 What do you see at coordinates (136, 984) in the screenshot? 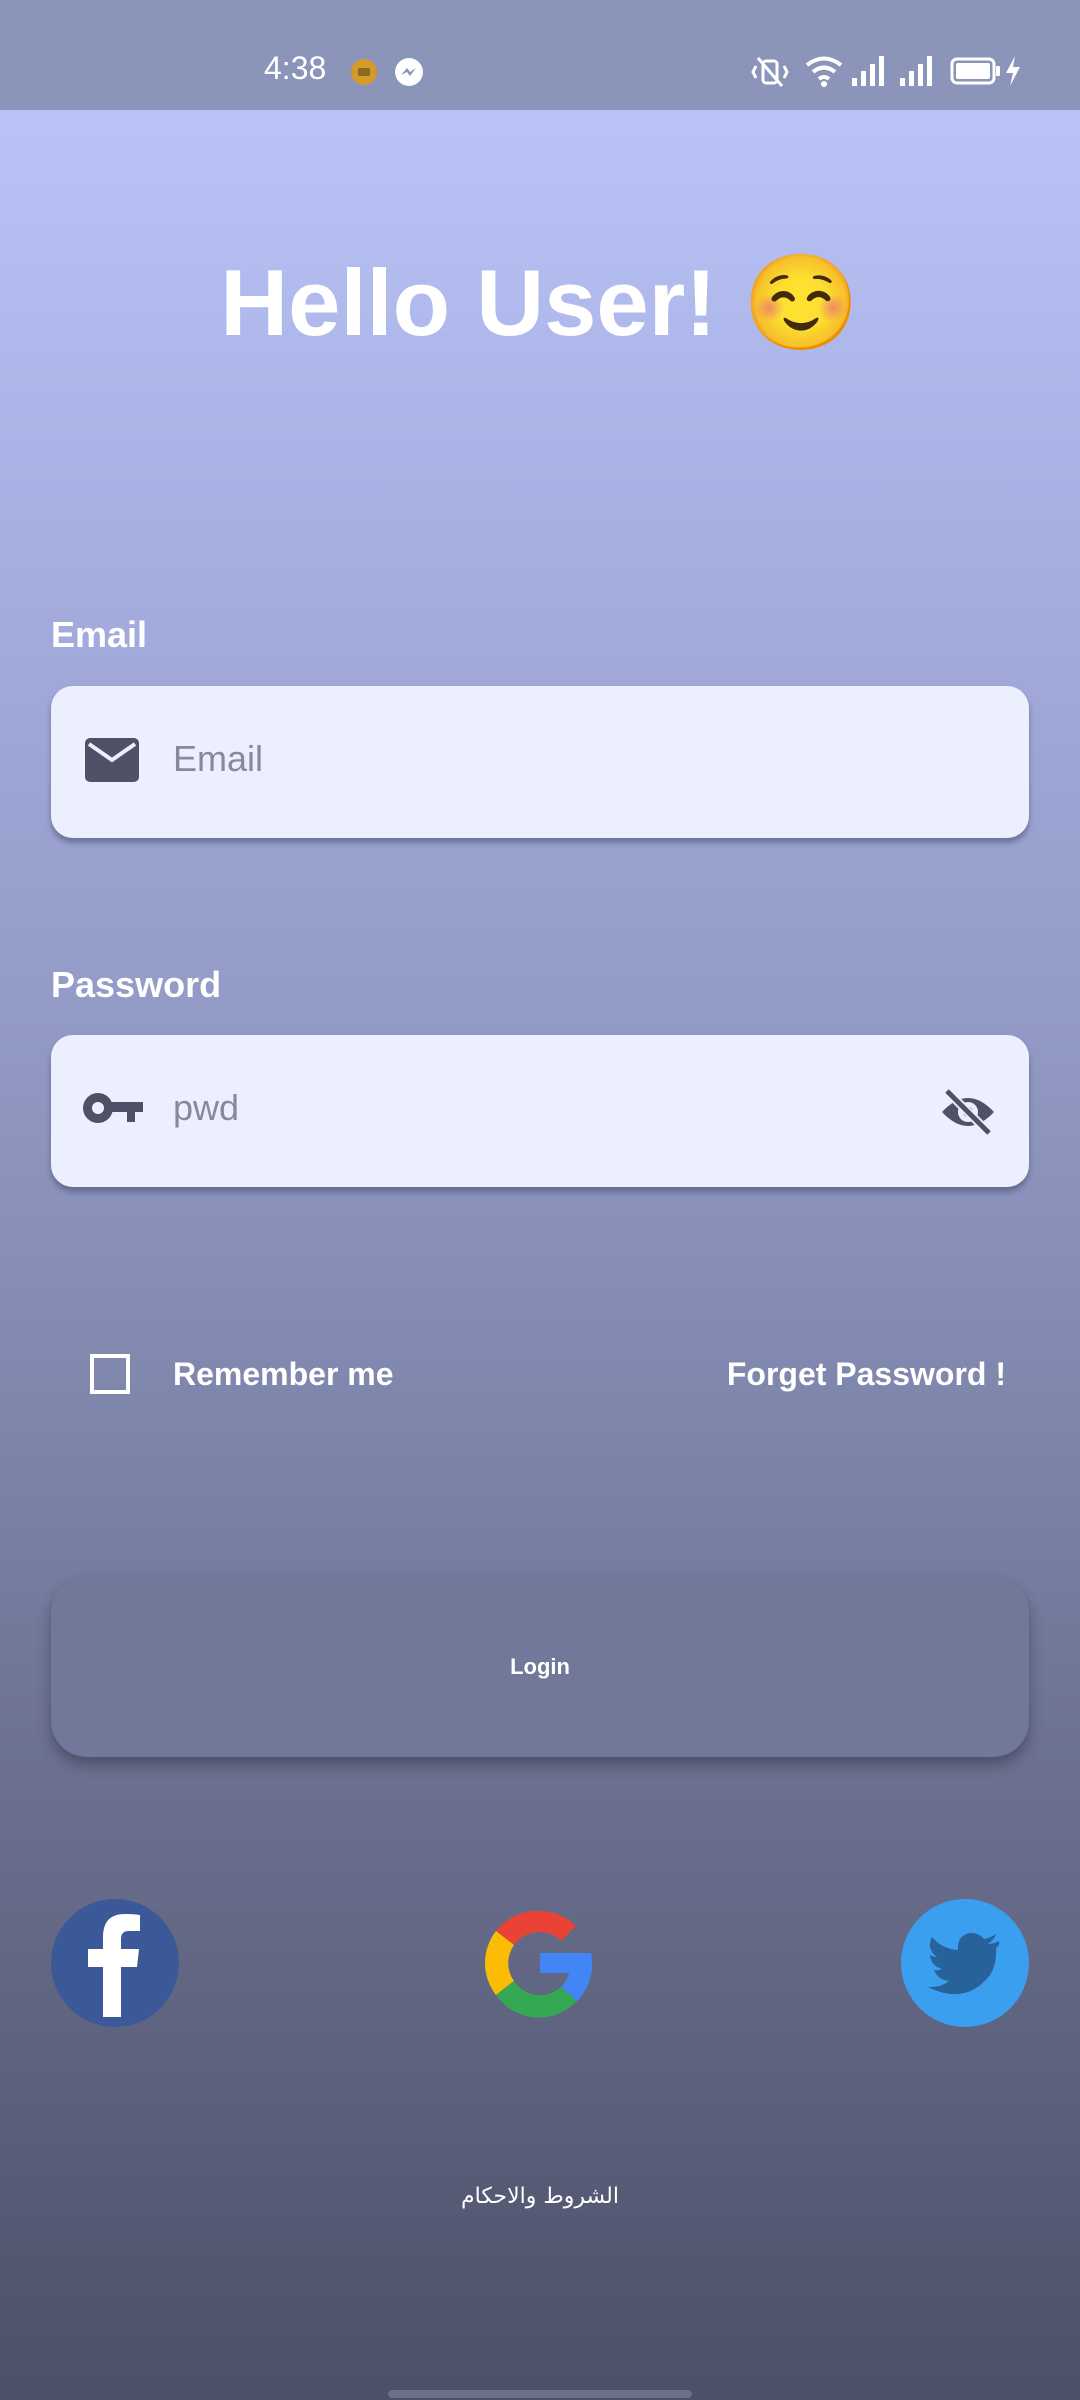
I see `password-label: Password` at bounding box center [136, 984].